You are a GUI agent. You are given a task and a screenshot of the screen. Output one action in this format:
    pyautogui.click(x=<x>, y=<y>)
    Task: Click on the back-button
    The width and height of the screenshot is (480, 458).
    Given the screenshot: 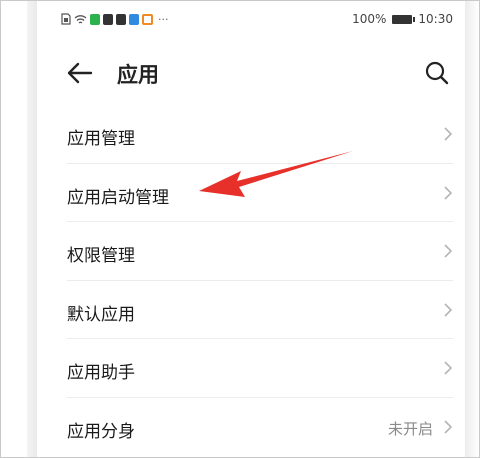 What is the action you would take?
    pyautogui.click(x=80, y=73)
    